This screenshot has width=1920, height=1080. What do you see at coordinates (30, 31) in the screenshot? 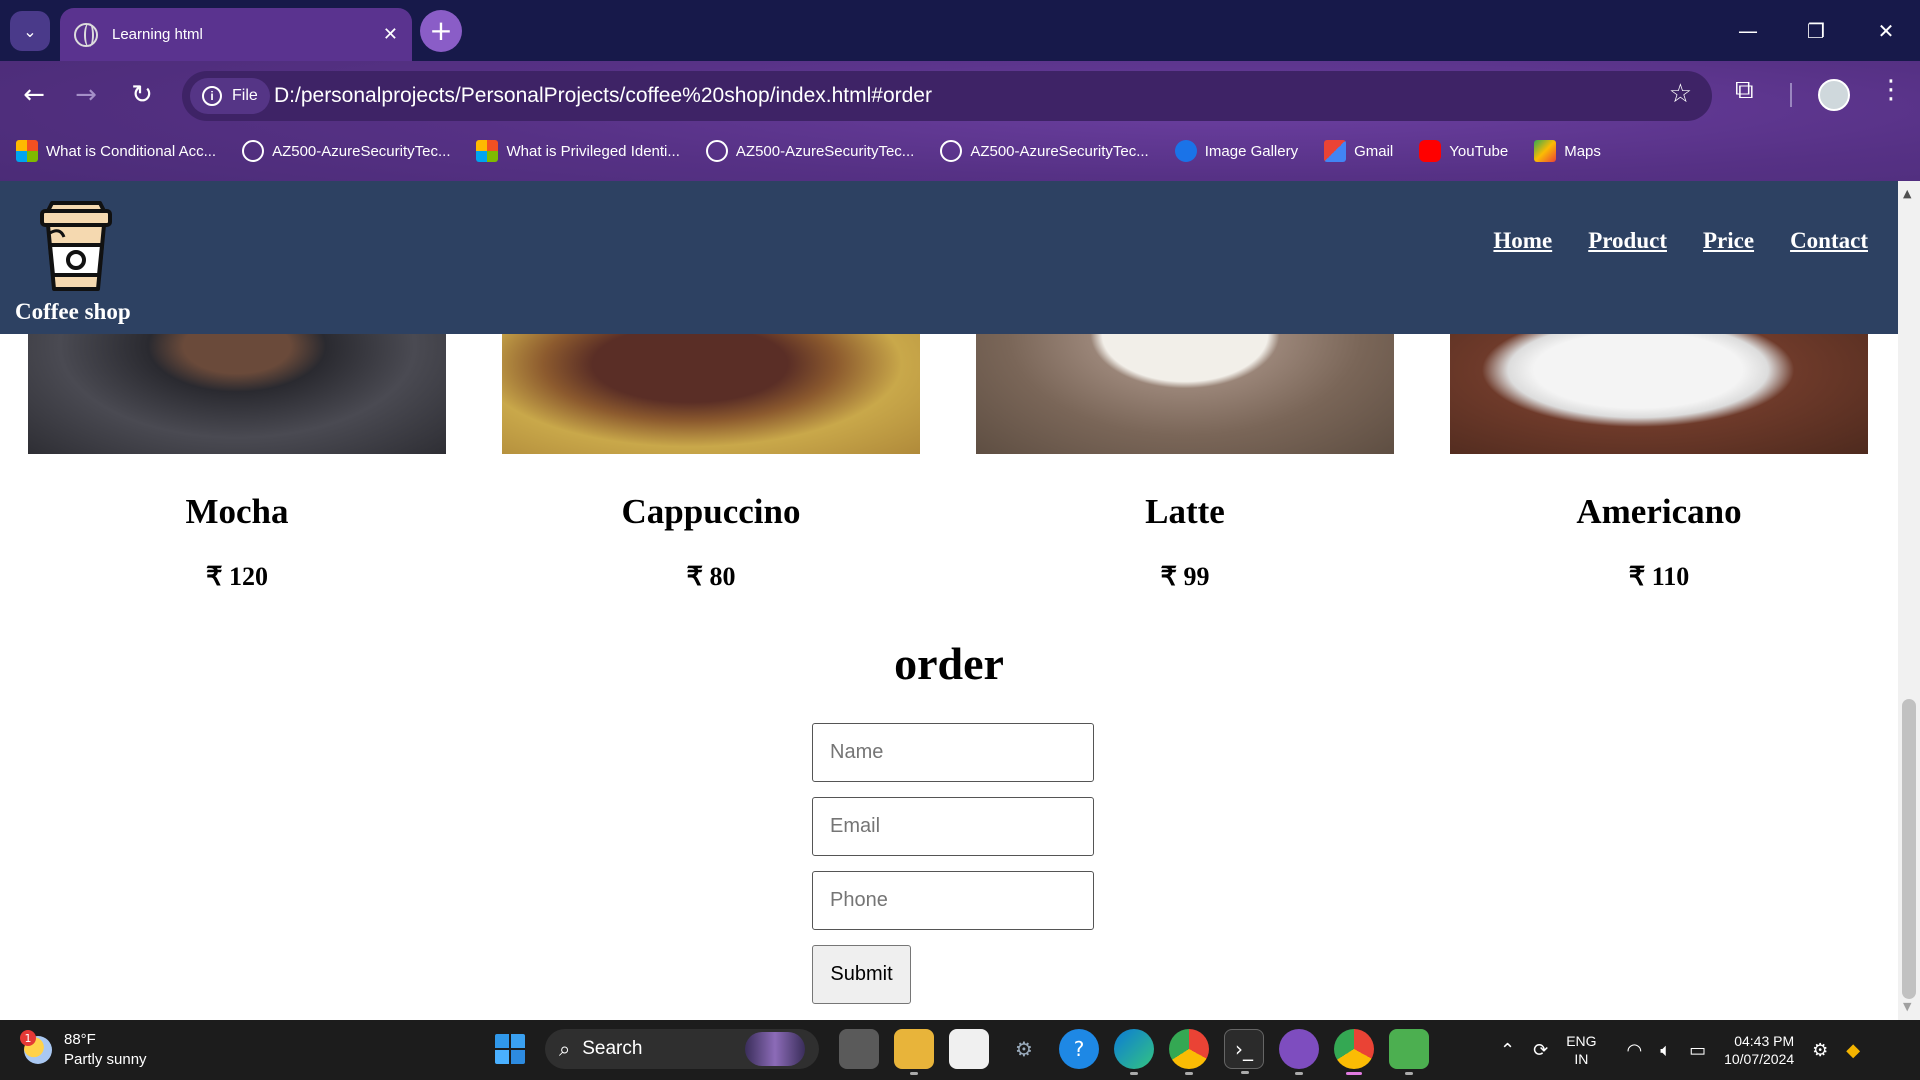
I see `tab-search-button: ⌄` at bounding box center [30, 31].